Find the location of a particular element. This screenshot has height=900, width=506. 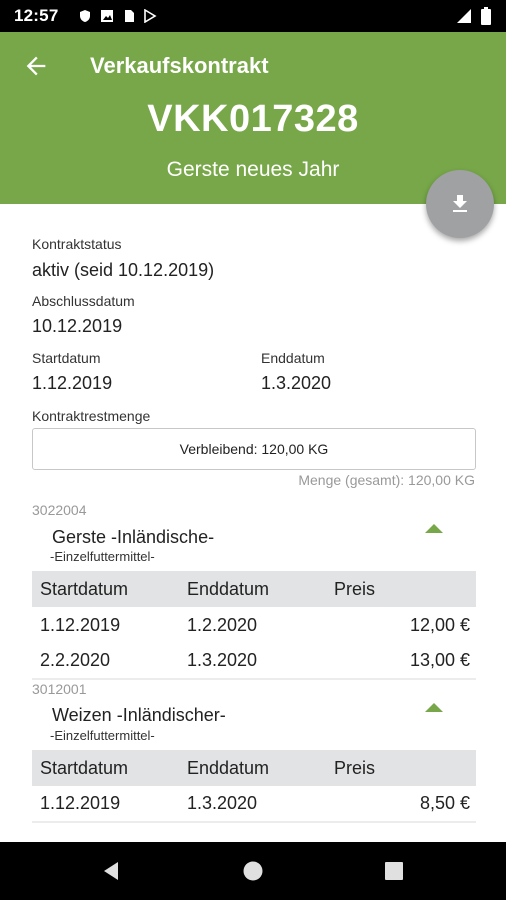

nav-back-icon is located at coordinates (111, 871).